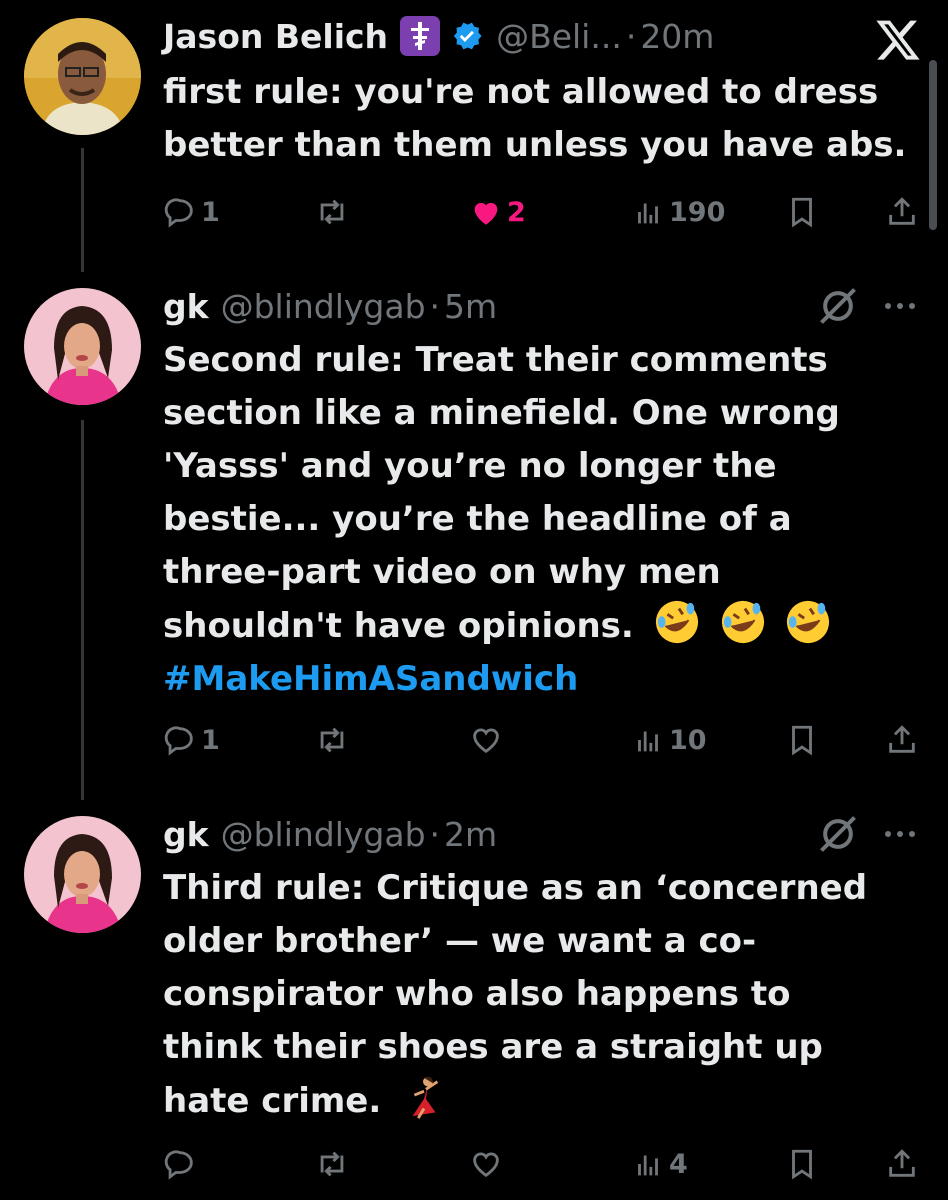  I want to click on tweet-text-line: conspirator who also happens to, so click(477, 994).